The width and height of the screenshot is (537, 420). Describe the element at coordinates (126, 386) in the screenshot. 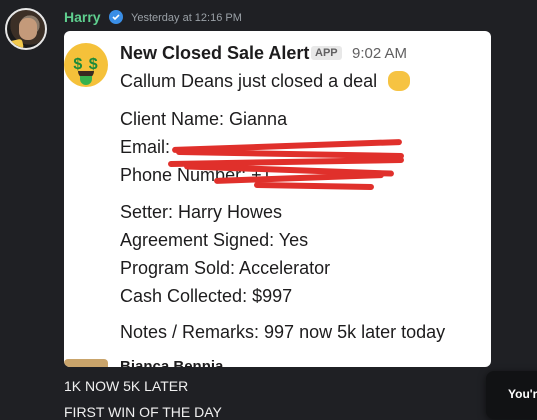

I see `message-text-line-1: 1K NOW 5K LATER` at that location.